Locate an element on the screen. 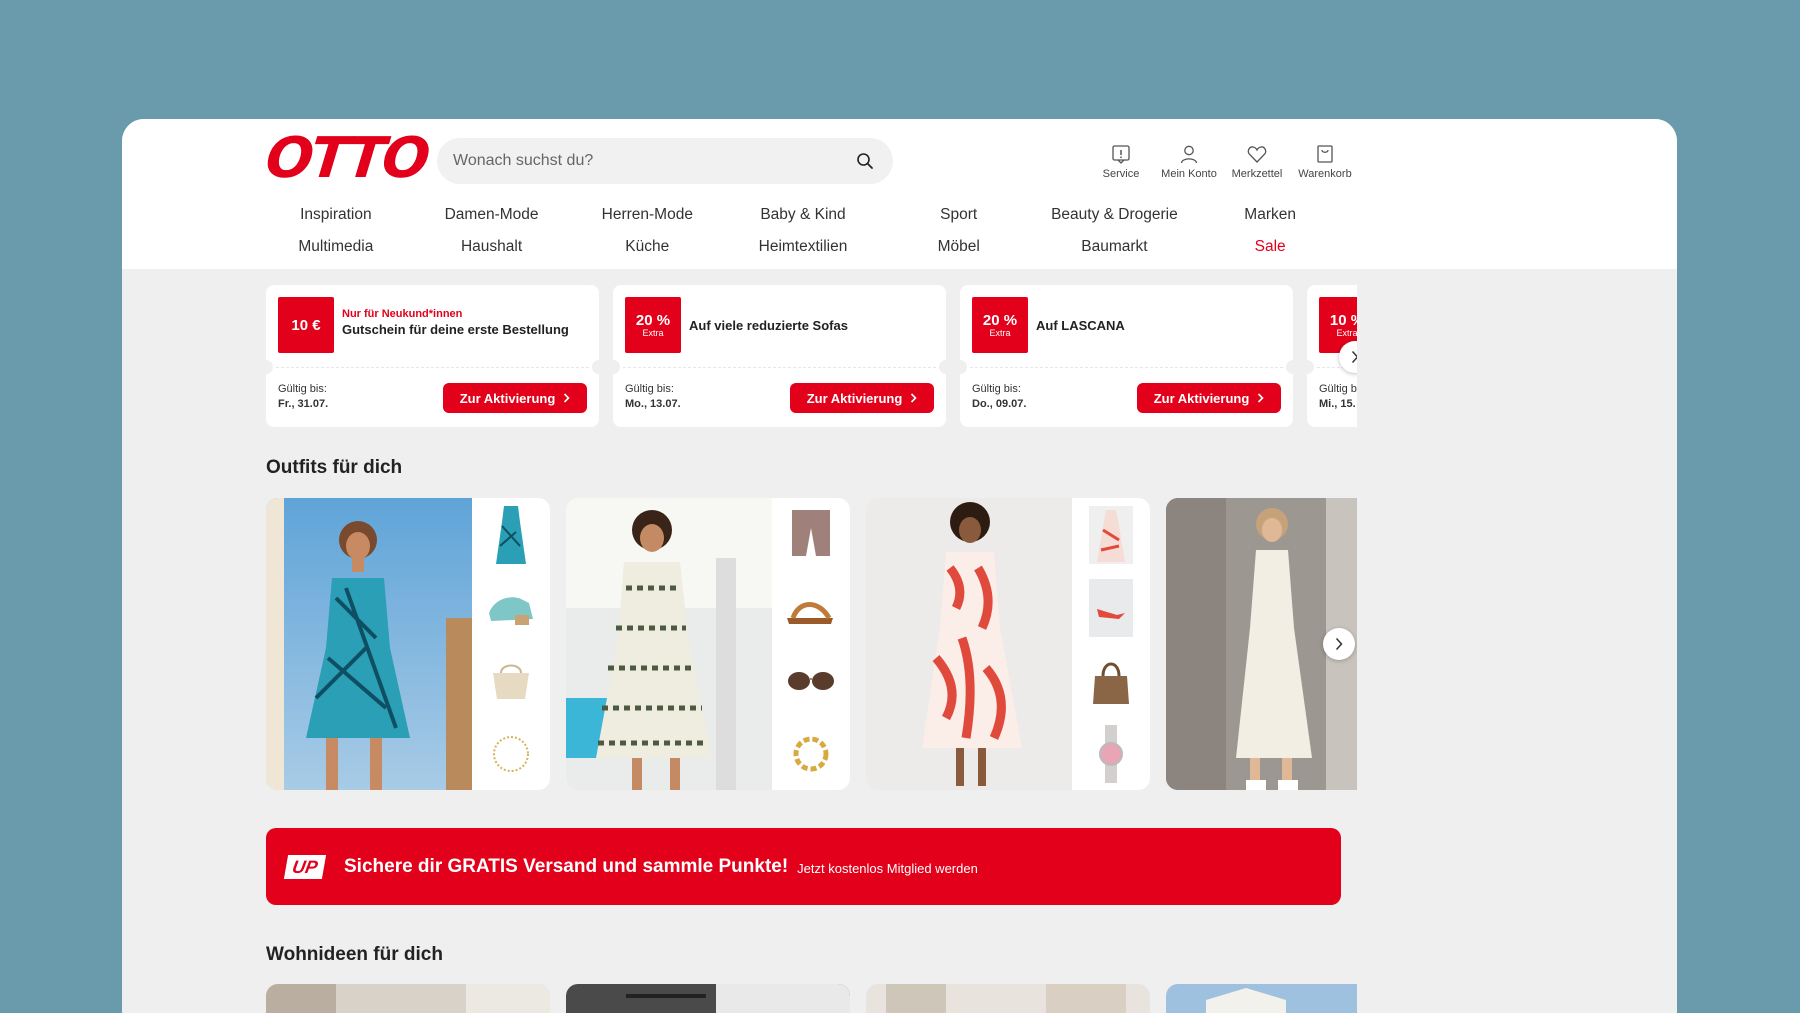 This screenshot has height=1013, width=1800. wishlist-label: Merkzettel is located at coordinates (1257, 174).